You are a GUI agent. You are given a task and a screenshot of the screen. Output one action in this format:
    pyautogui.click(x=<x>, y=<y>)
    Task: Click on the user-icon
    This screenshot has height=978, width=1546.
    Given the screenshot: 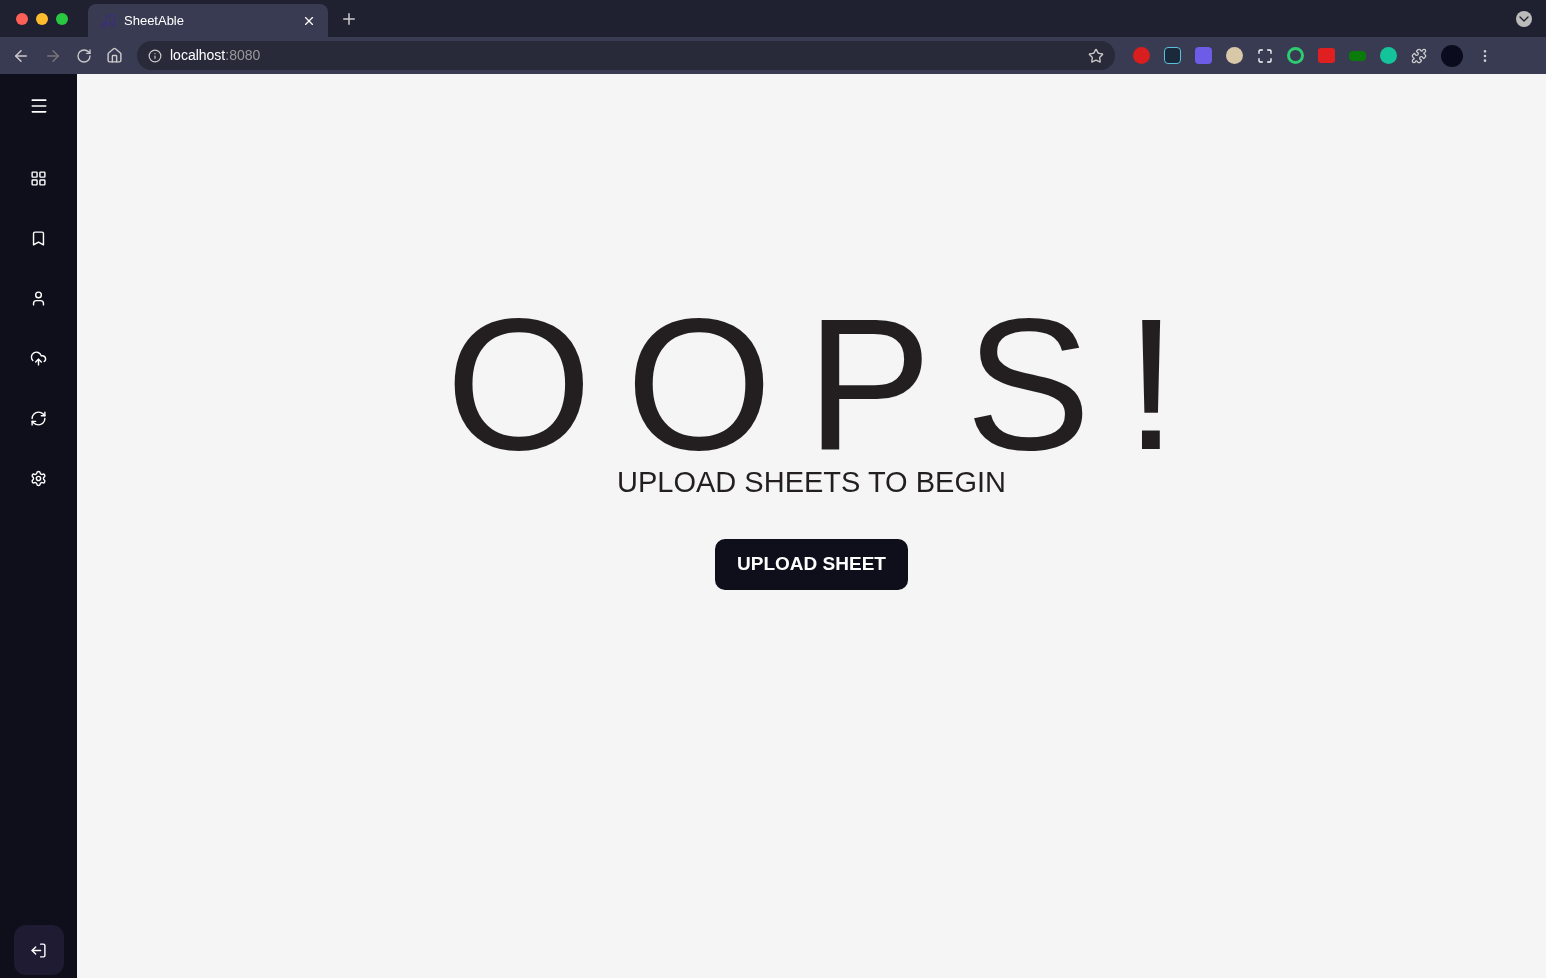 What is the action you would take?
    pyautogui.click(x=38, y=298)
    